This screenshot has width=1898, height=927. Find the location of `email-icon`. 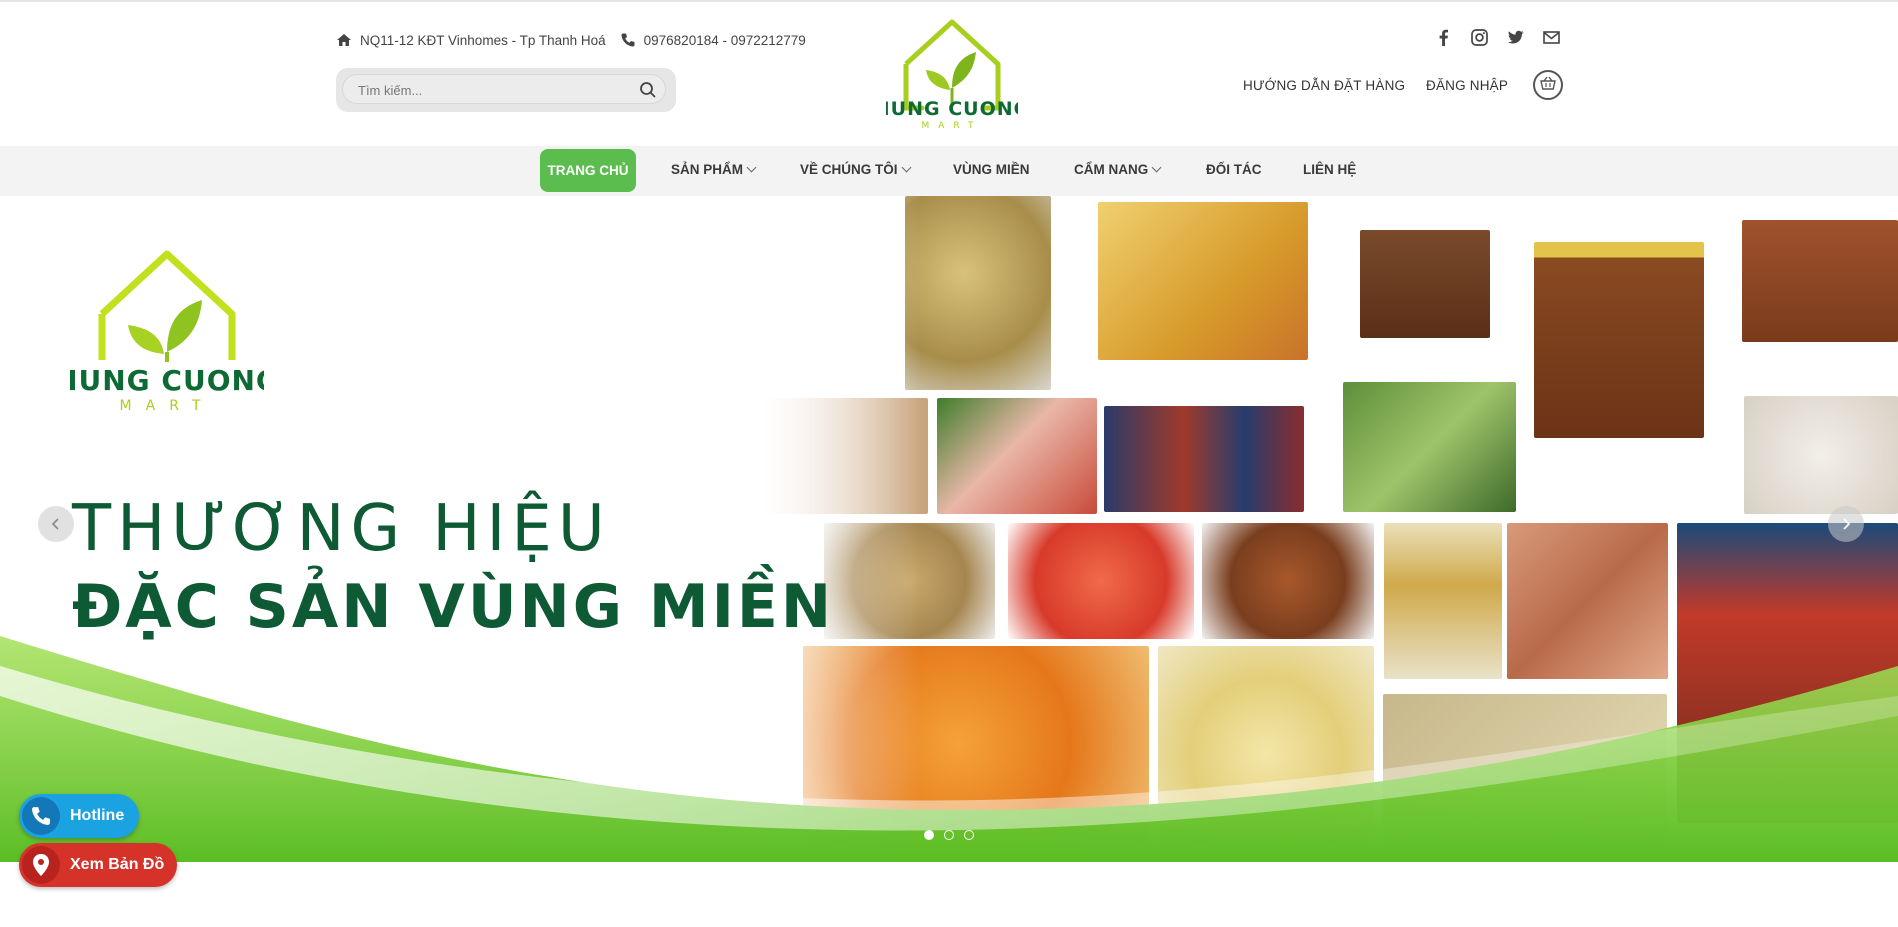

email-icon is located at coordinates (1551, 37).